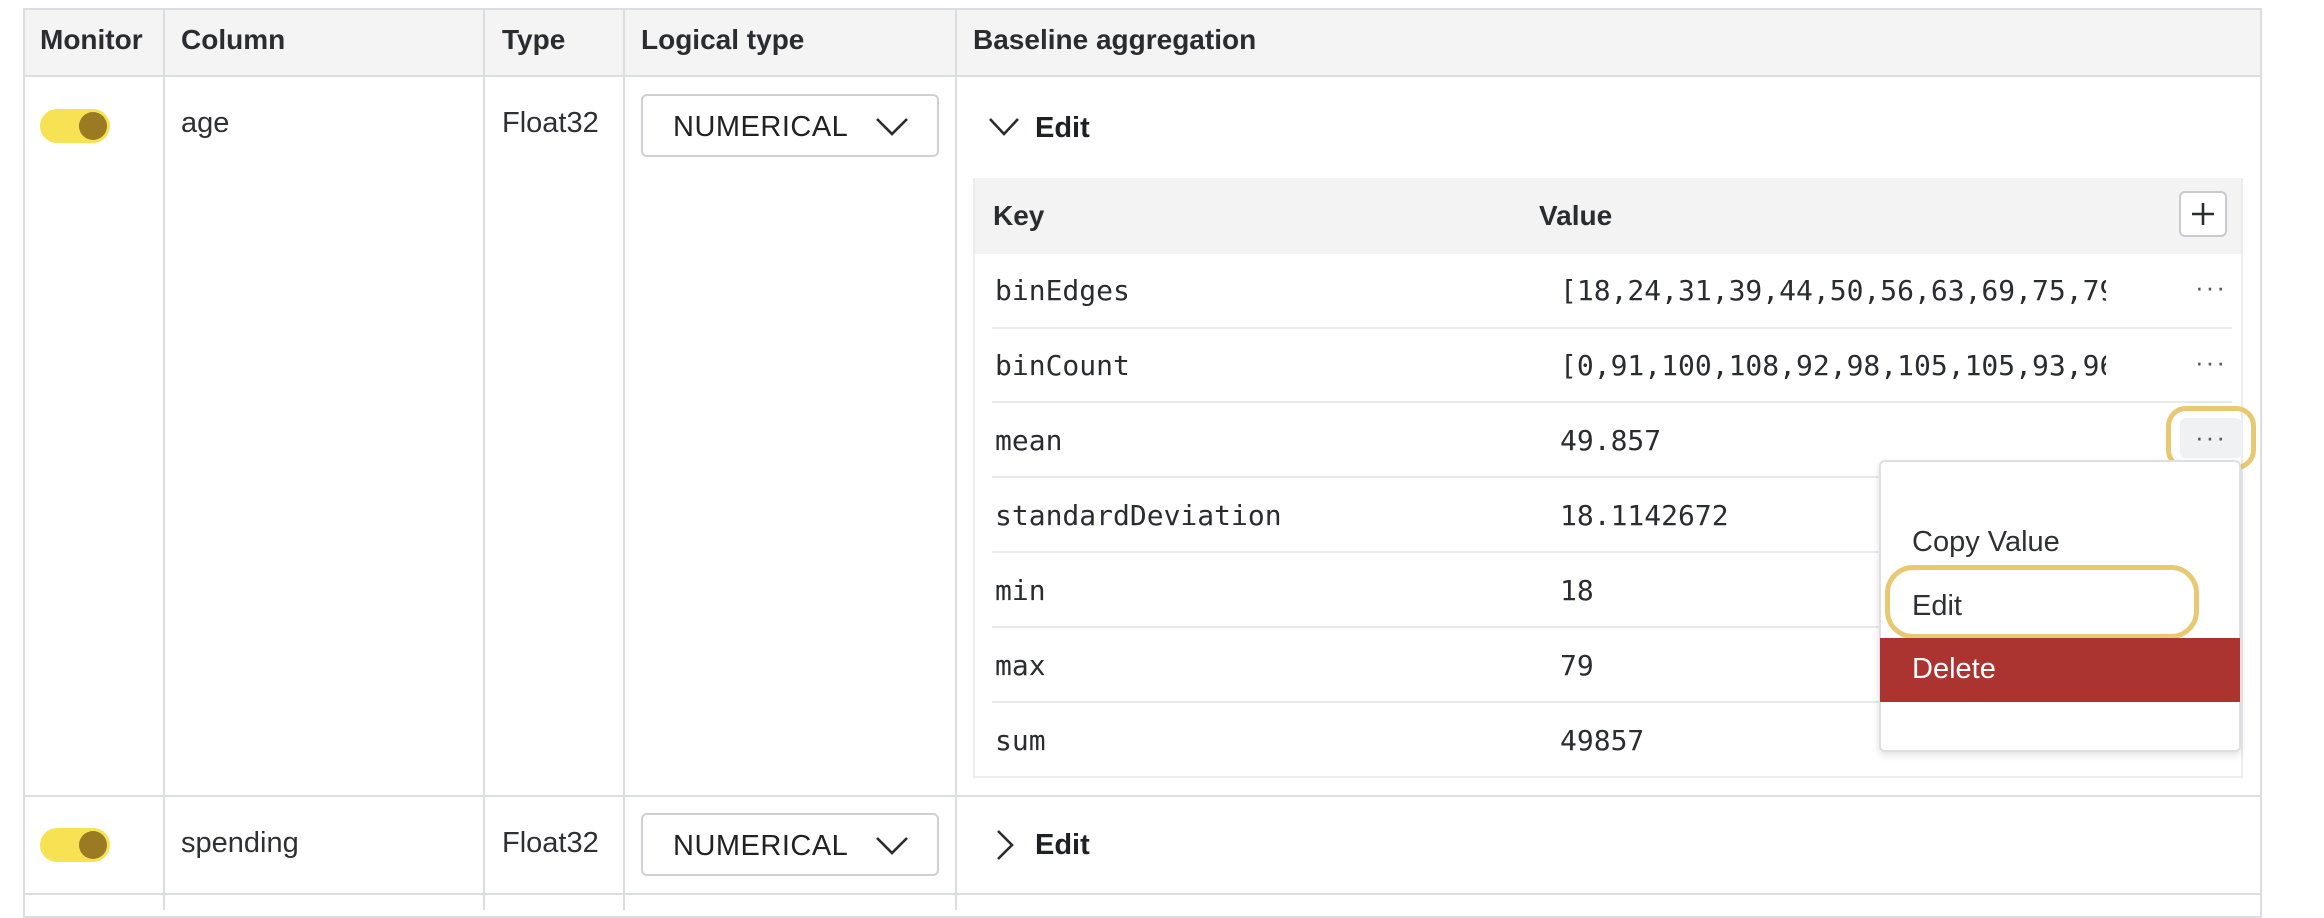 This screenshot has height=918, width=2324. I want to click on add-key-button, so click(2203, 214).